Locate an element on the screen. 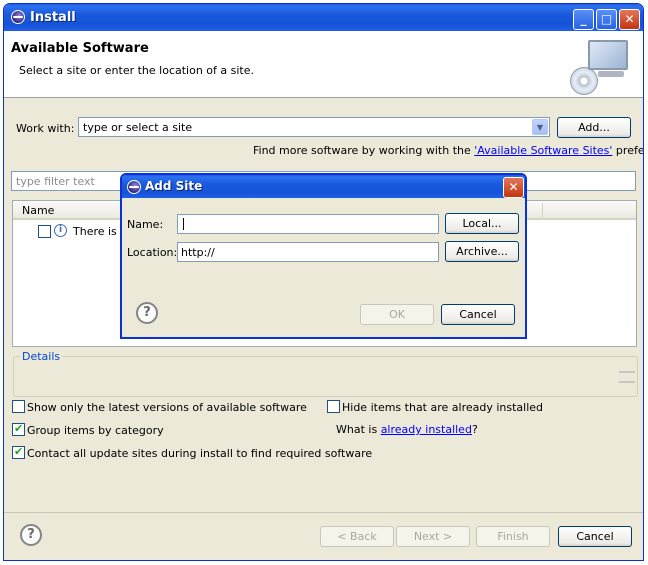 This screenshot has height=565, width=648. location-value: http:// is located at coordinates (198, 252).